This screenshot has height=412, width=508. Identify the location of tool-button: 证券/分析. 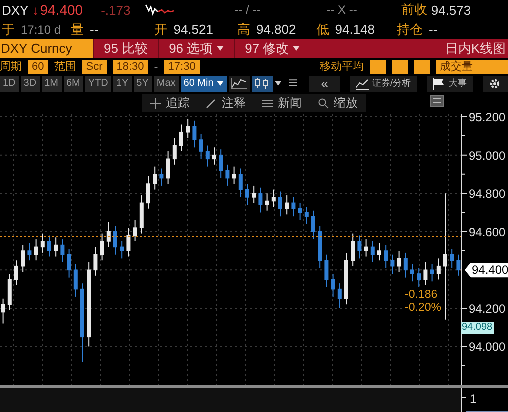
(383, 84).